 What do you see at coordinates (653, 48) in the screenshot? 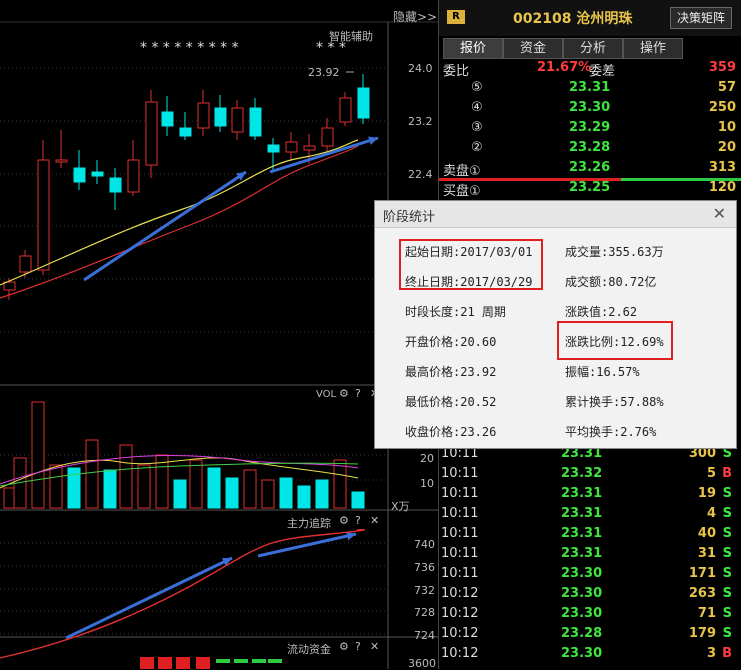
I see `tab-operate: 操作` at bounding box center [653, 48].